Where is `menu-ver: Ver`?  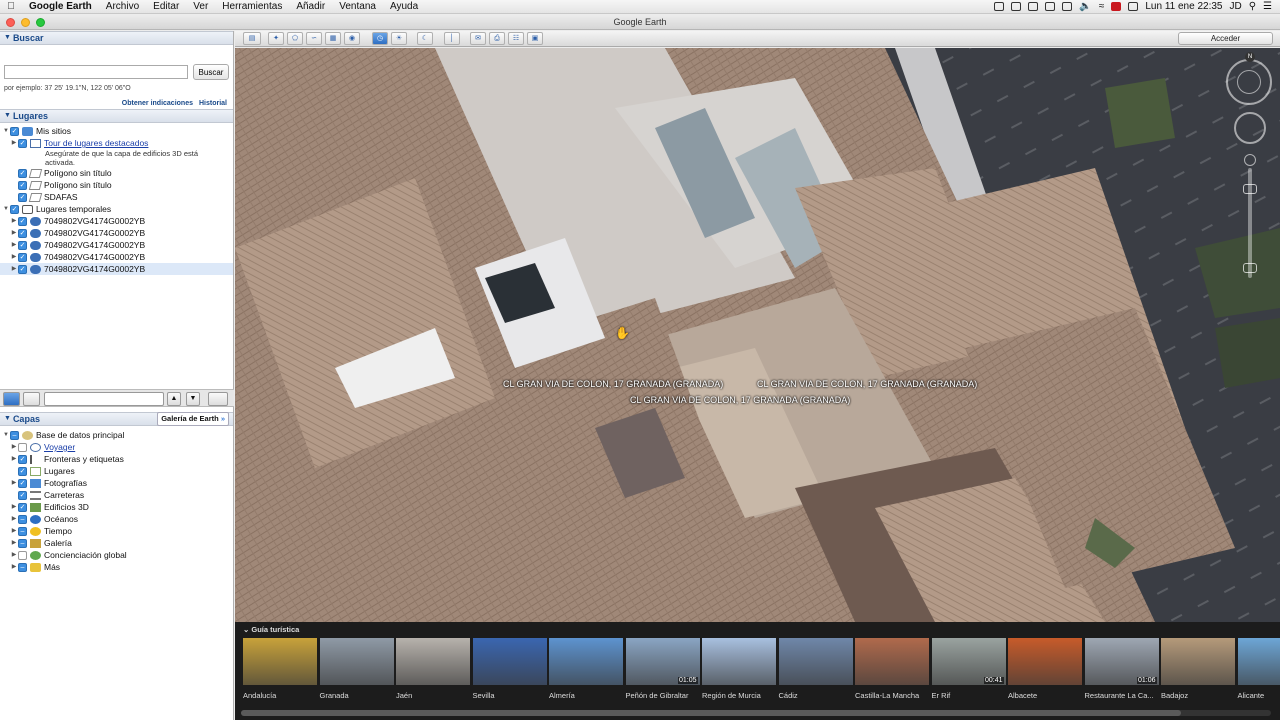
menu-ver: Ver is located at coordinates (200, 6).